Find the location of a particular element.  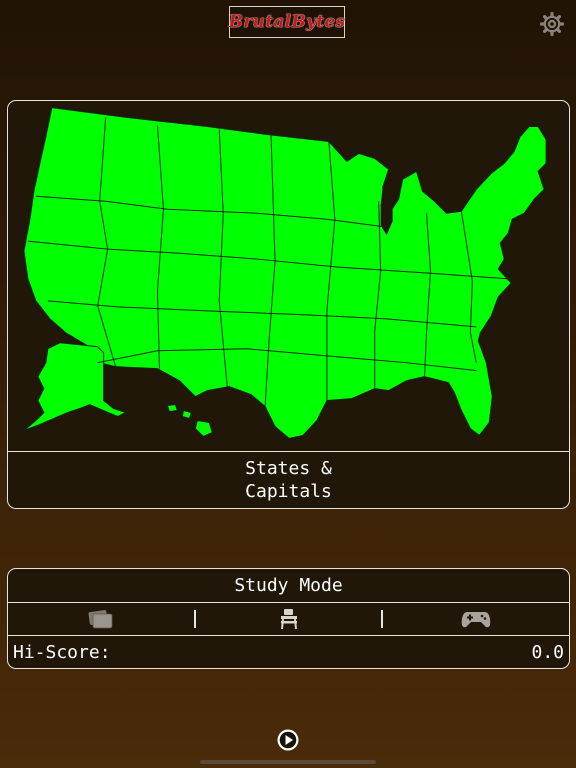

study-mode-title: Study Mode is located at coordinates (288, 586).